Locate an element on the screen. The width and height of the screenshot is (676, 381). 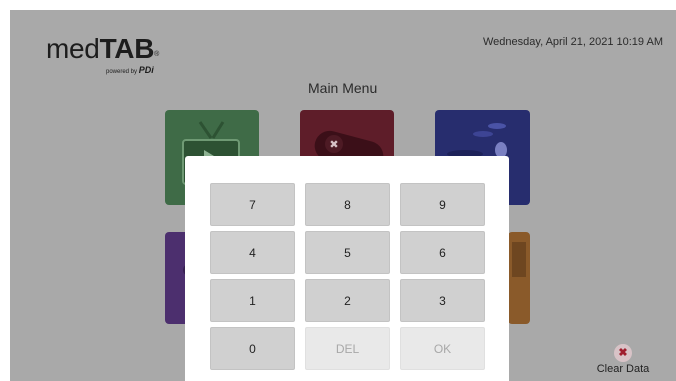
menu-tile-orange is located at coordinates (519, 278).